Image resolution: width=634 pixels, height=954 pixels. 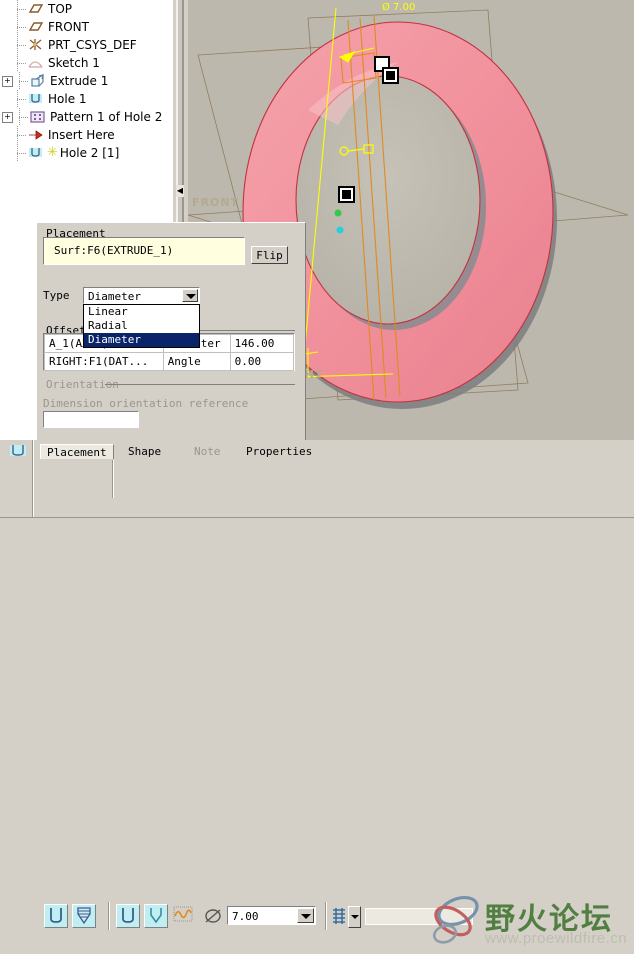 I want to click on tree-item-label: Sketch 1, so click(x=74, y=63).